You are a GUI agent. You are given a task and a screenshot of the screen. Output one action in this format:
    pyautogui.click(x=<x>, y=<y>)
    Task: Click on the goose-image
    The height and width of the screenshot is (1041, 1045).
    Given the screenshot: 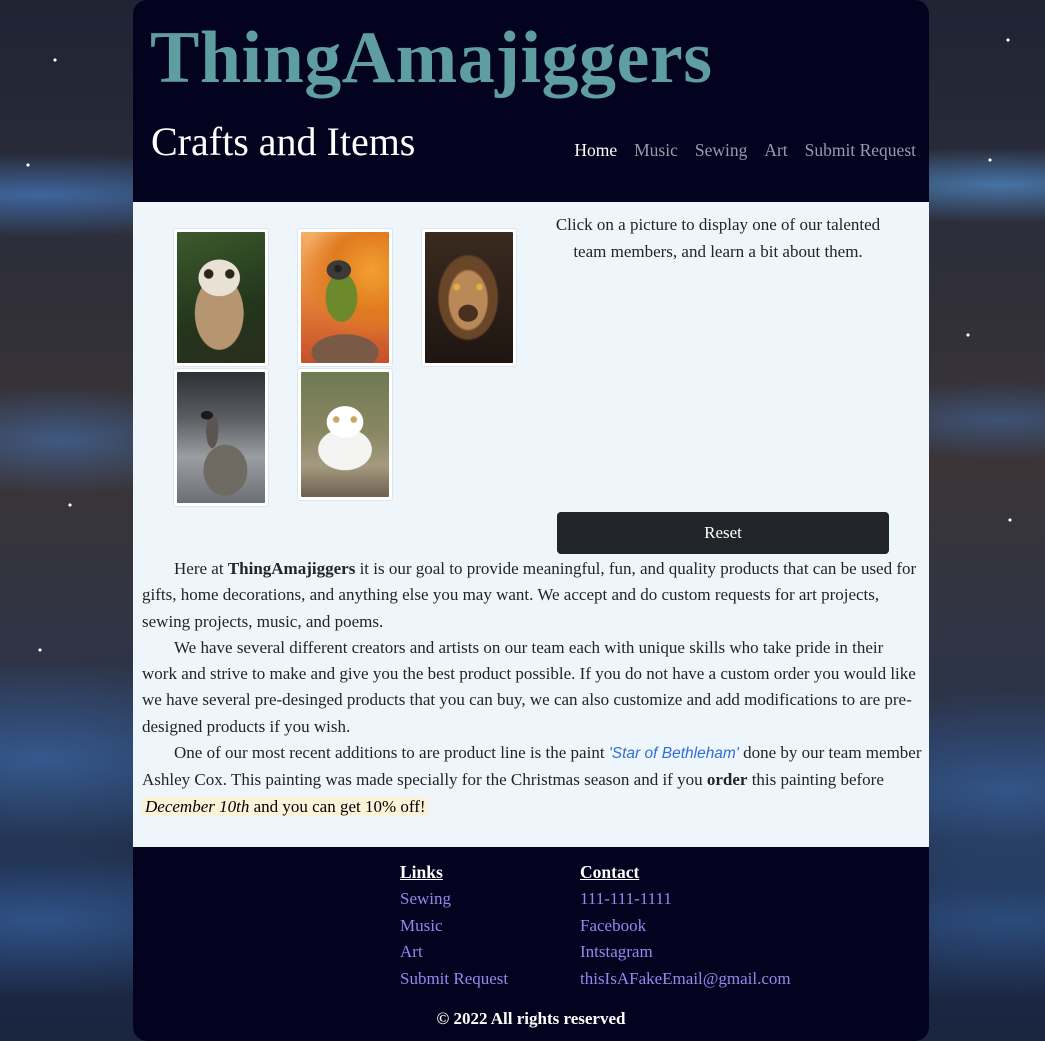 What is the action you would take?
    pyautogui.click(x=221, y=437)
    